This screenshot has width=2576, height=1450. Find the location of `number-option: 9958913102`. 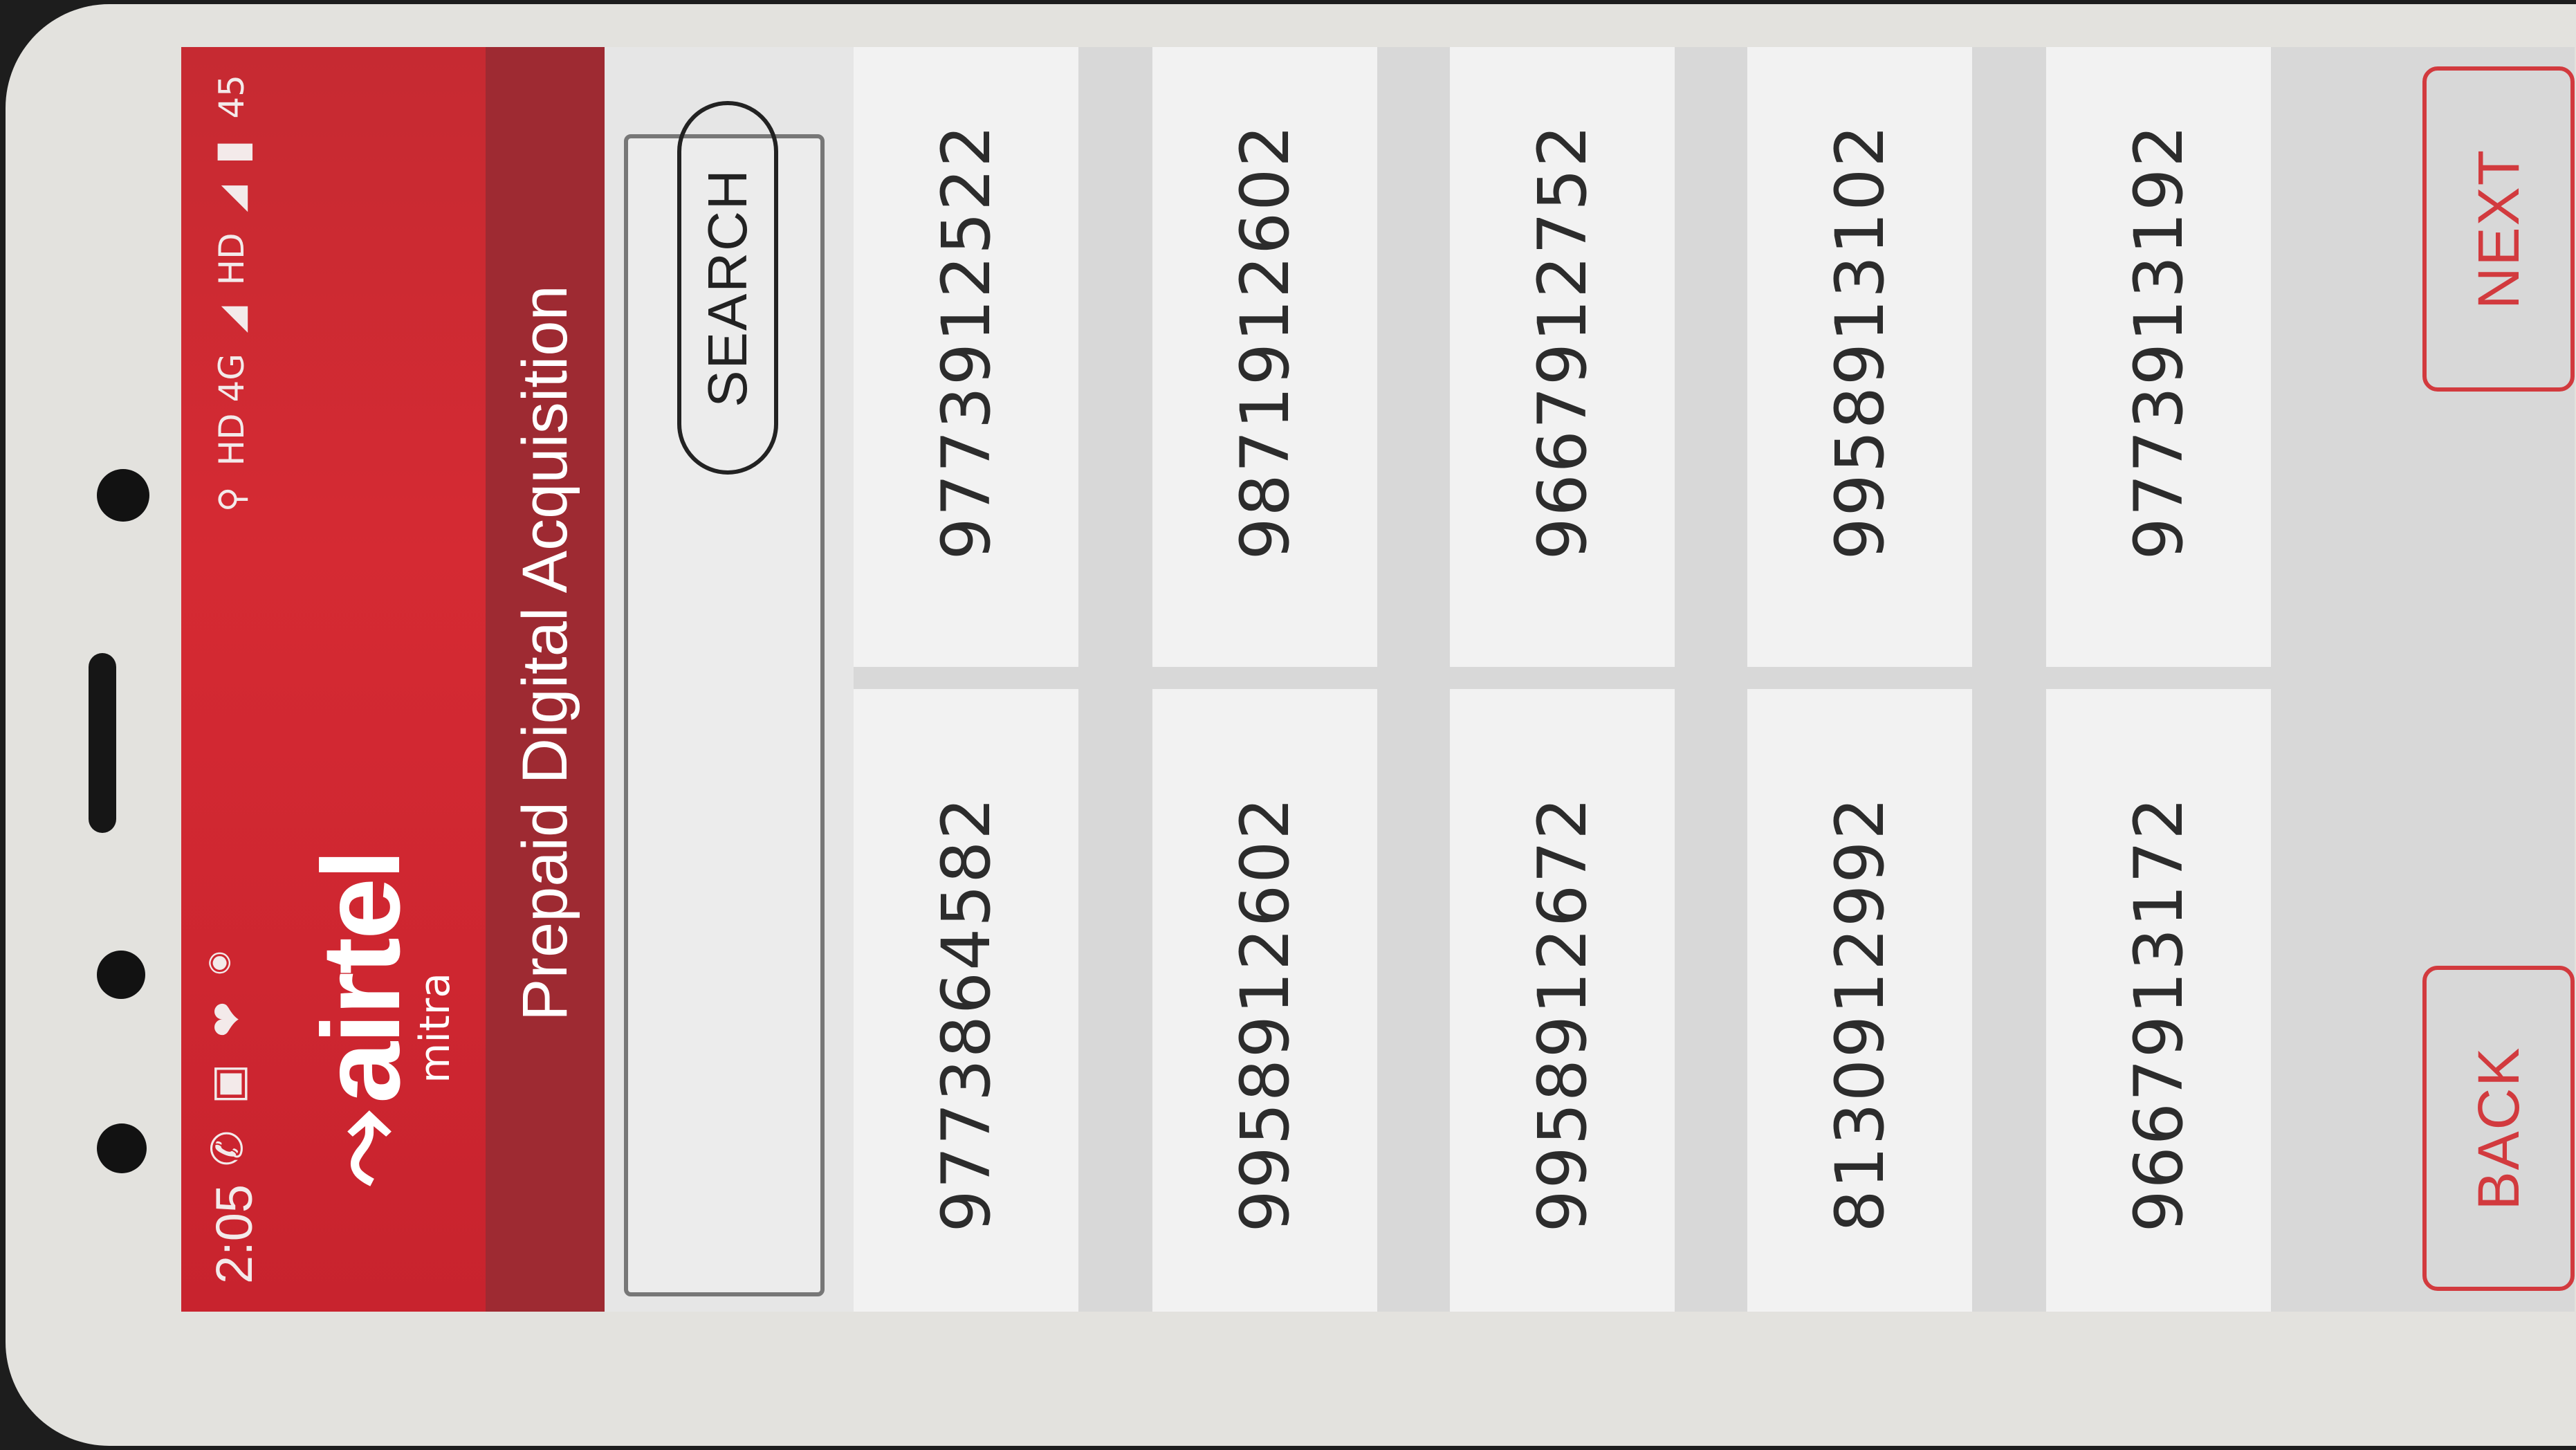

number-option: 9958913102 is located at coordinates (1859, 357).